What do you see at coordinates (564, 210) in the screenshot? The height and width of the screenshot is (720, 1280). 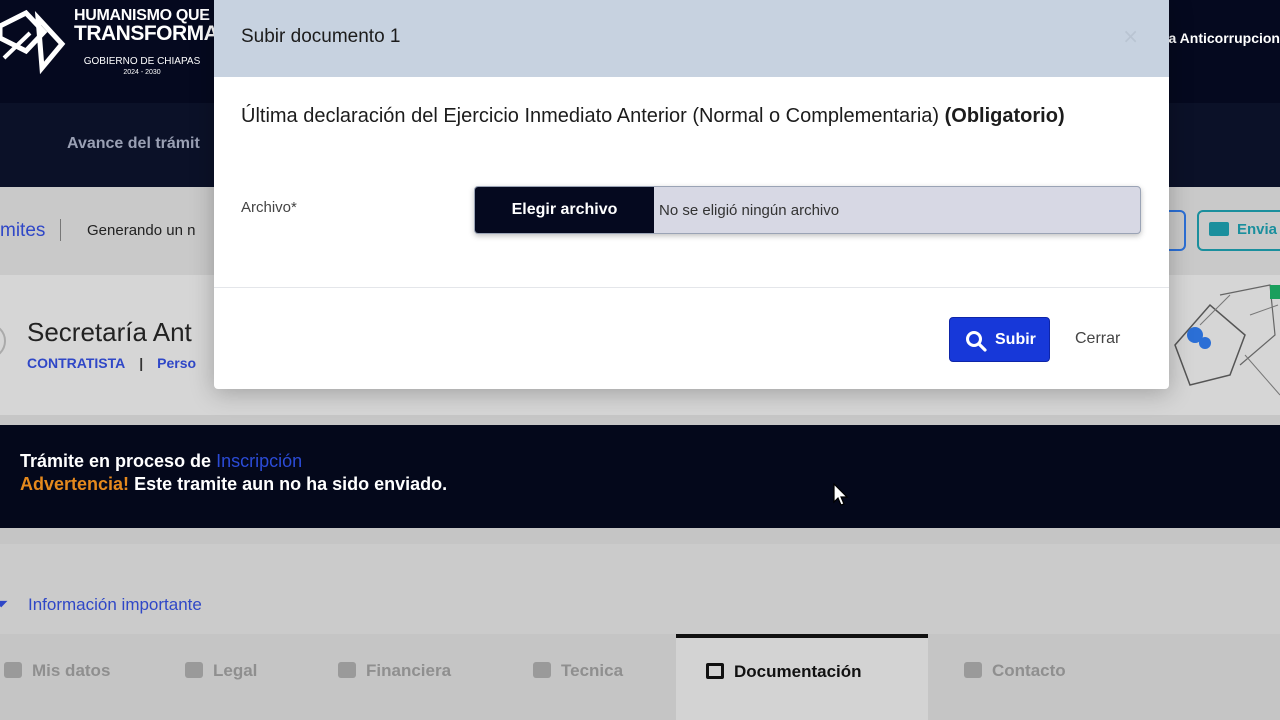 I see `choose-file-button: Elegir archivo` at bounding box center [564, 210].